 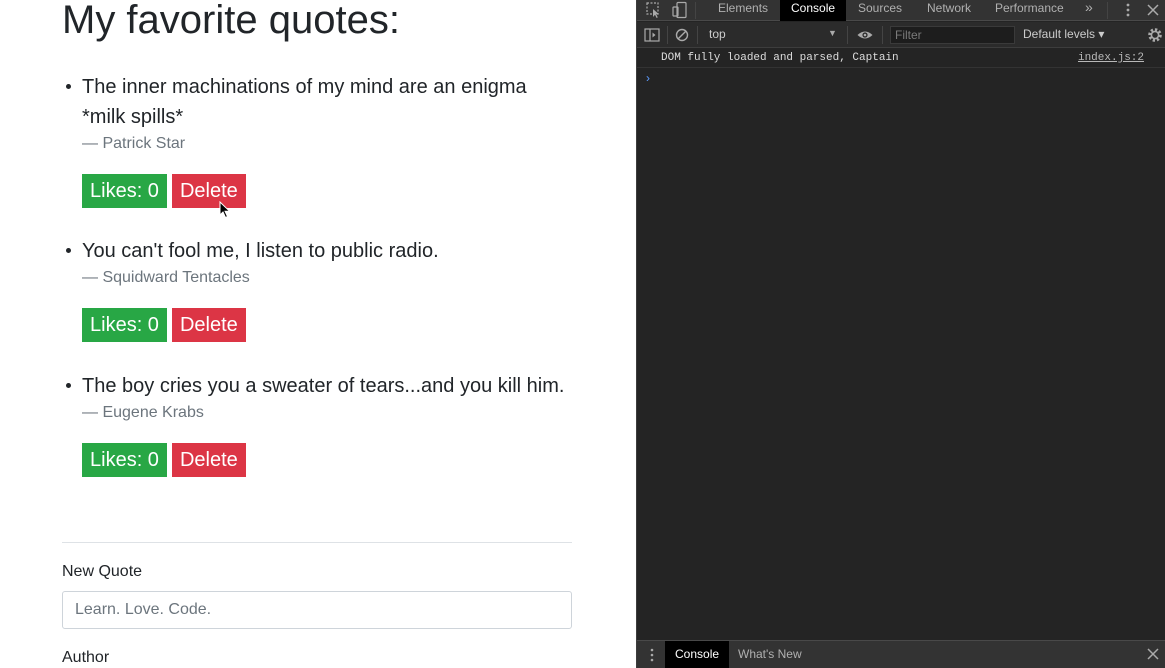 What do you see at coordinates (770, 654) in the screenshot?
I see `drawer-tab-whats-new: What's New` at bounding box center [770, 654].